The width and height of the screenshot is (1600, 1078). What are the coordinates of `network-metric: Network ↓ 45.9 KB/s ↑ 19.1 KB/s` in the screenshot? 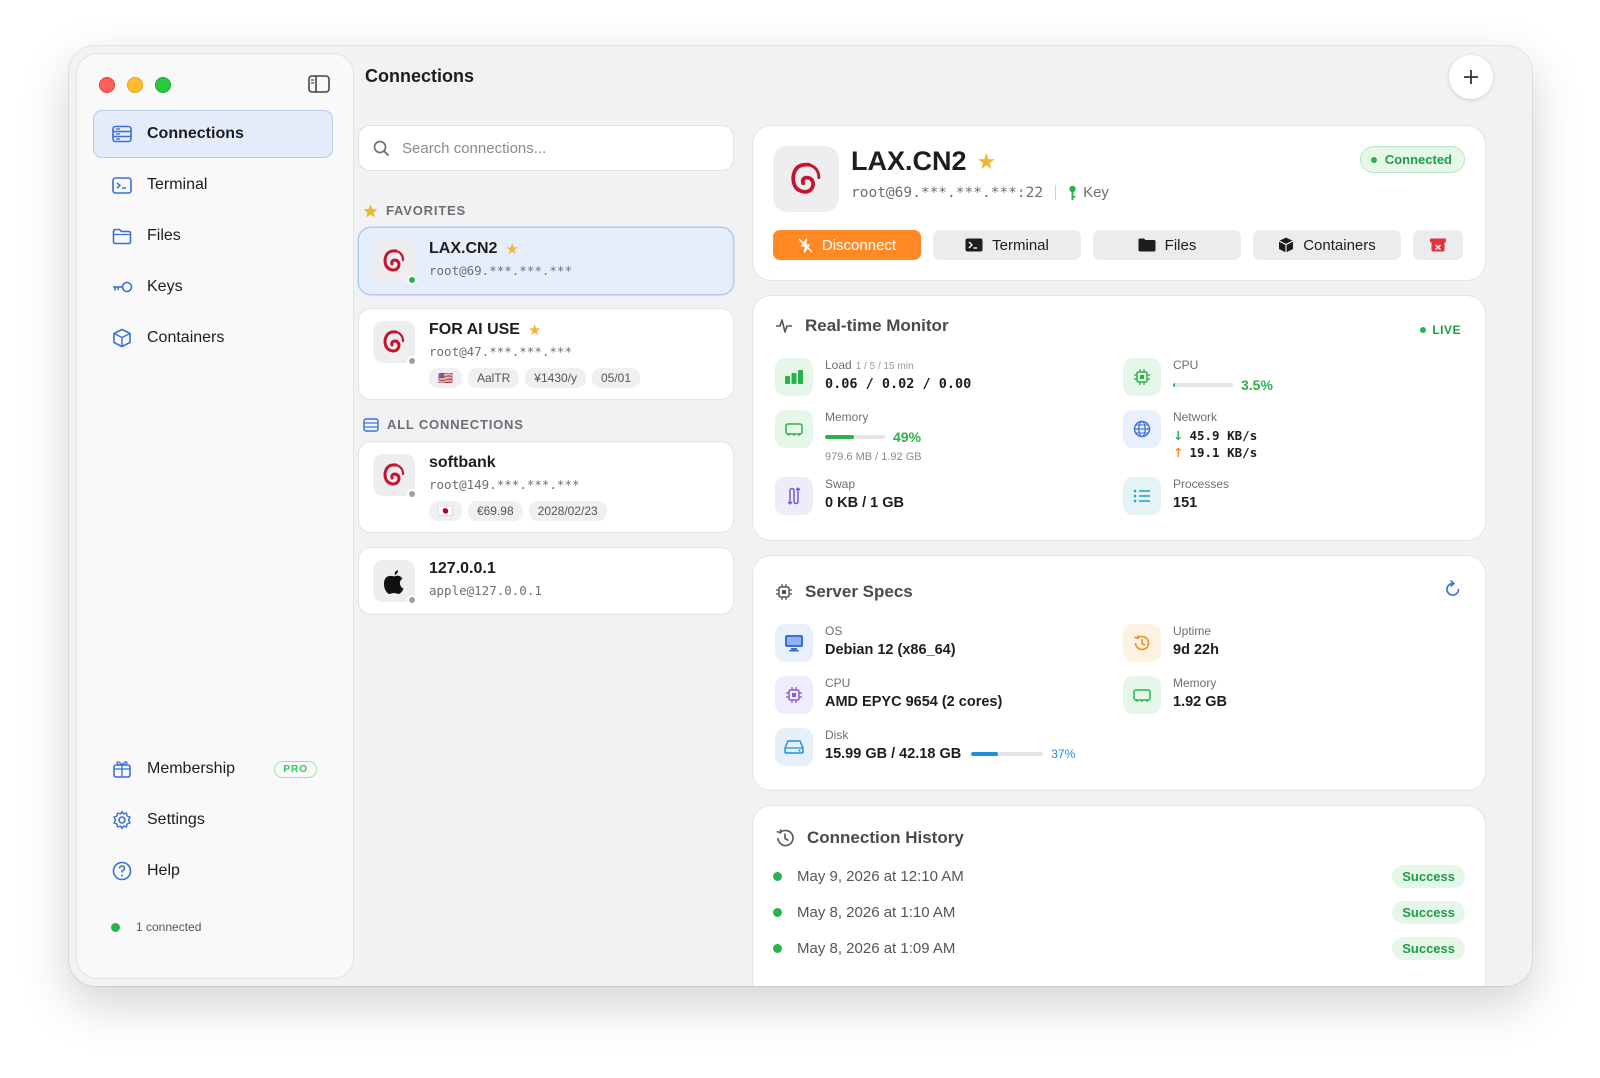 It's located at (1190, 435).